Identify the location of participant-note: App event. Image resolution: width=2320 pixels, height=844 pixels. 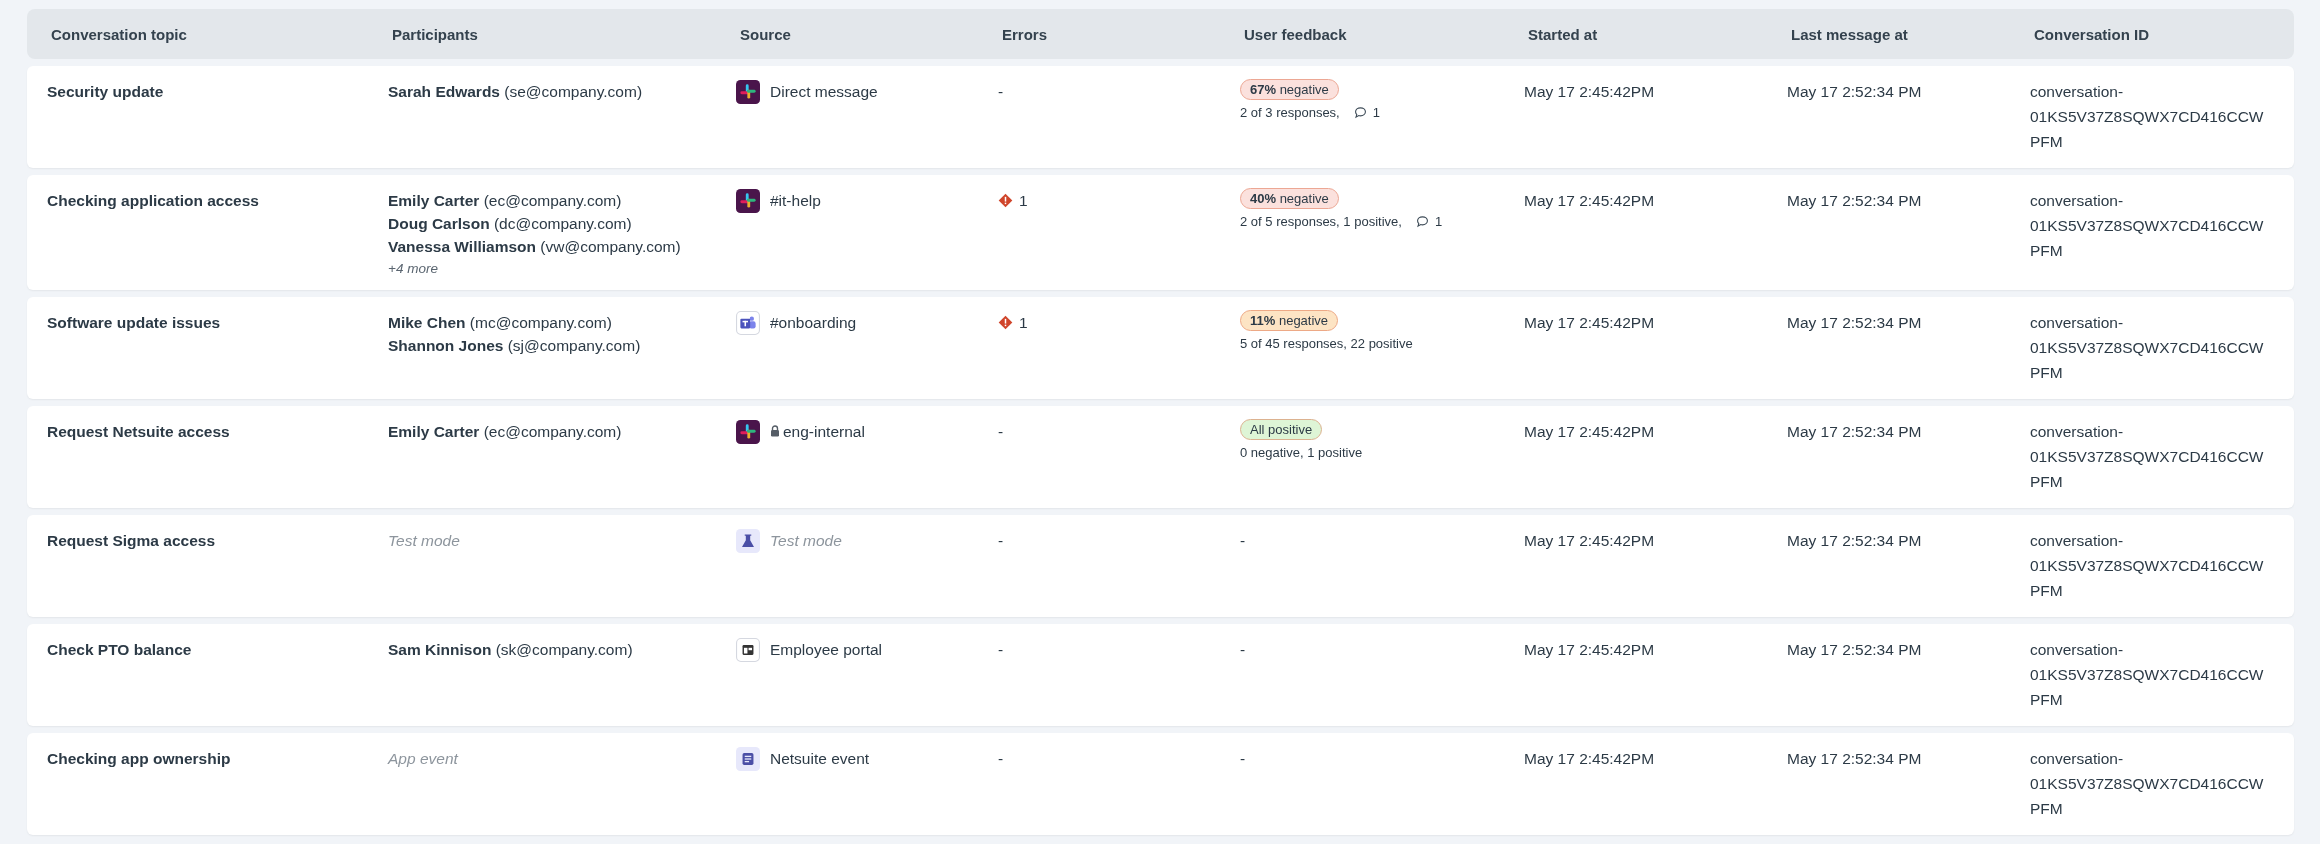
(423, 759).